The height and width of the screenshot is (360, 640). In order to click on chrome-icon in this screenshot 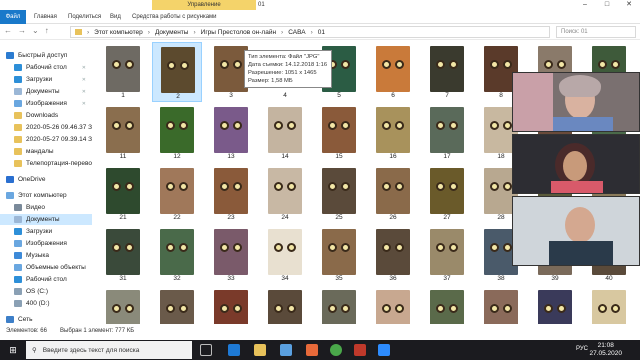, I will do `click(336, 350)`.